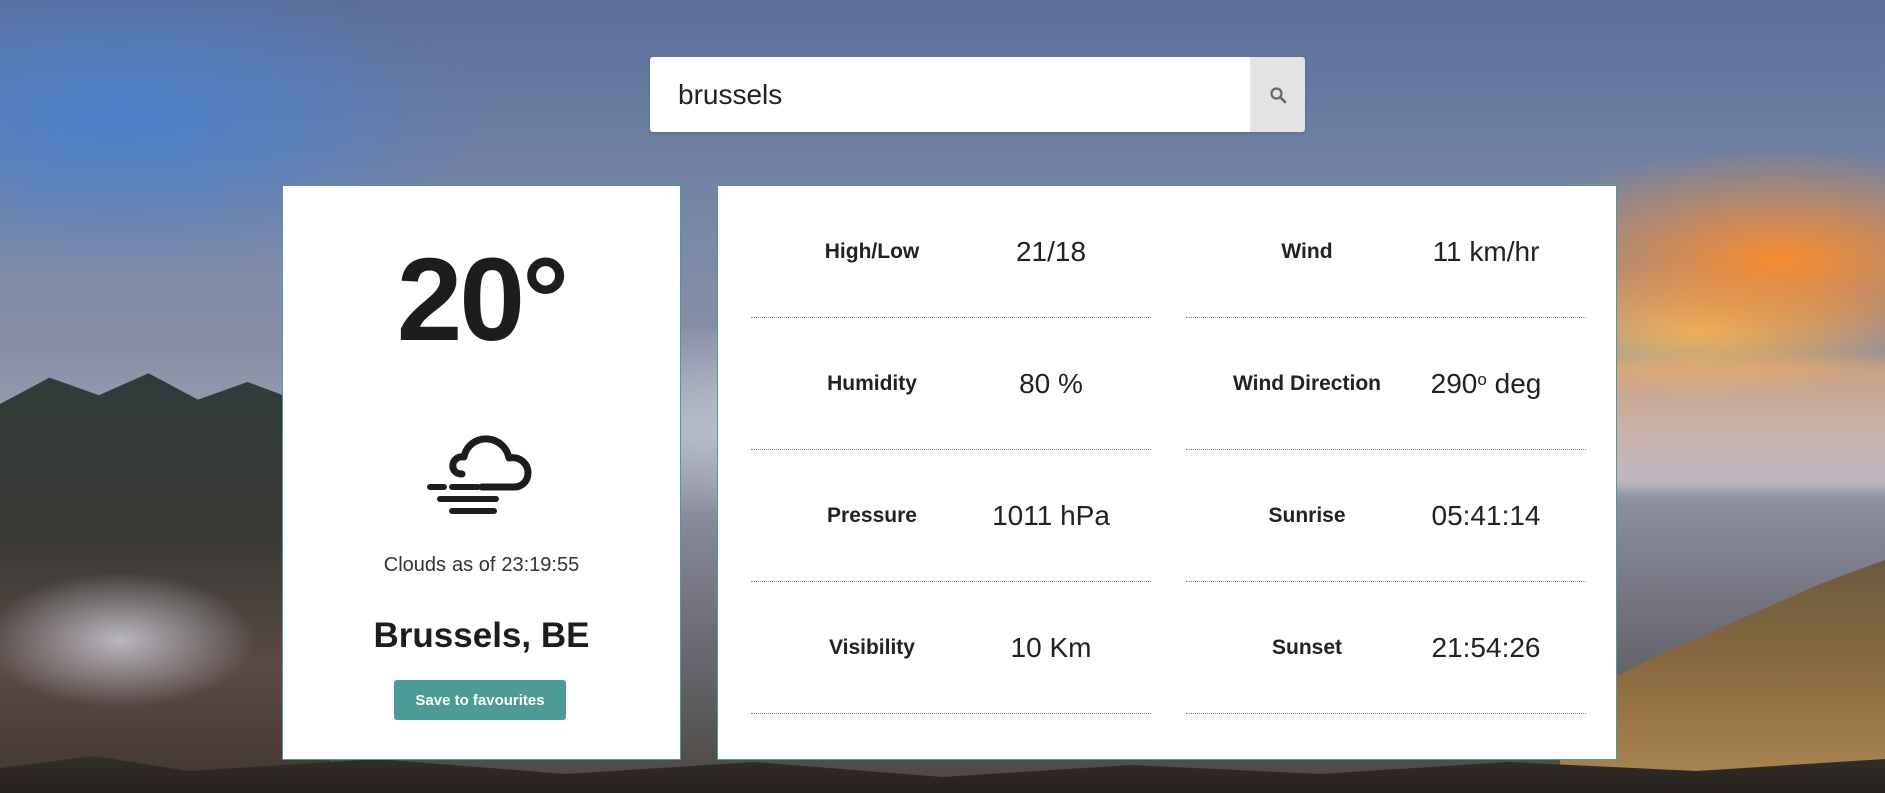  I want to click on detail-value: 11 km/hr, so click(1486, 251).